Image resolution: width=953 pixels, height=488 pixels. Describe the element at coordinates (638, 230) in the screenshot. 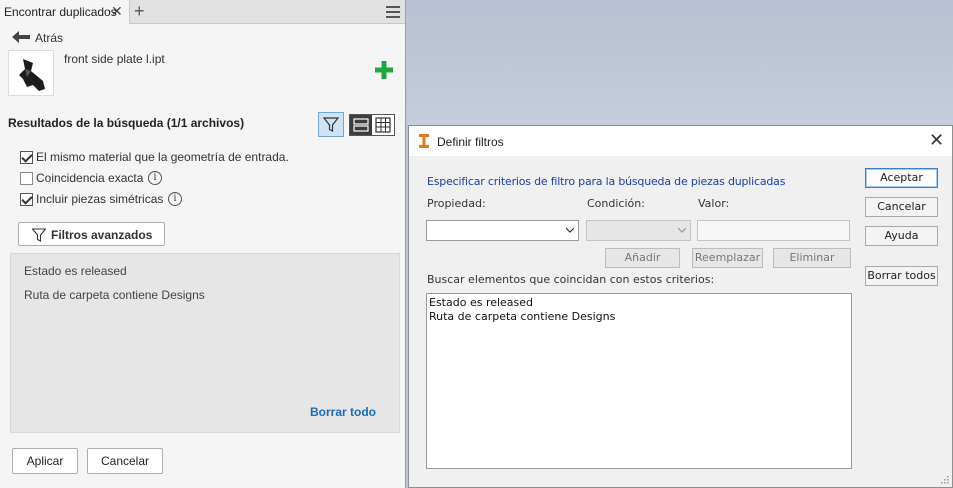

I see `condition-select` at that location.